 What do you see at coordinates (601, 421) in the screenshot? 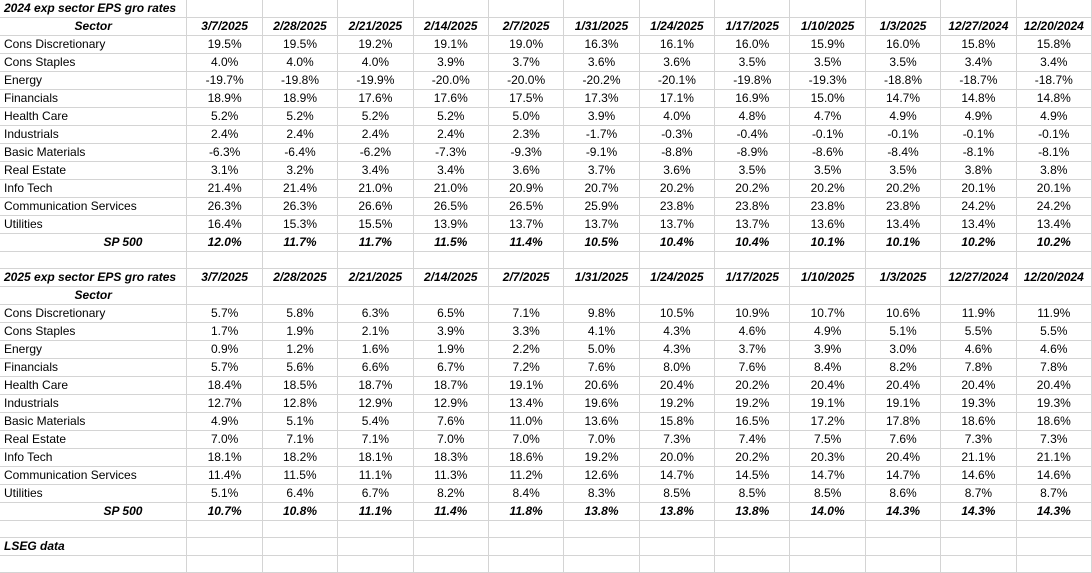
I see `cell: 13.6%` at bounding box center [601, 421].